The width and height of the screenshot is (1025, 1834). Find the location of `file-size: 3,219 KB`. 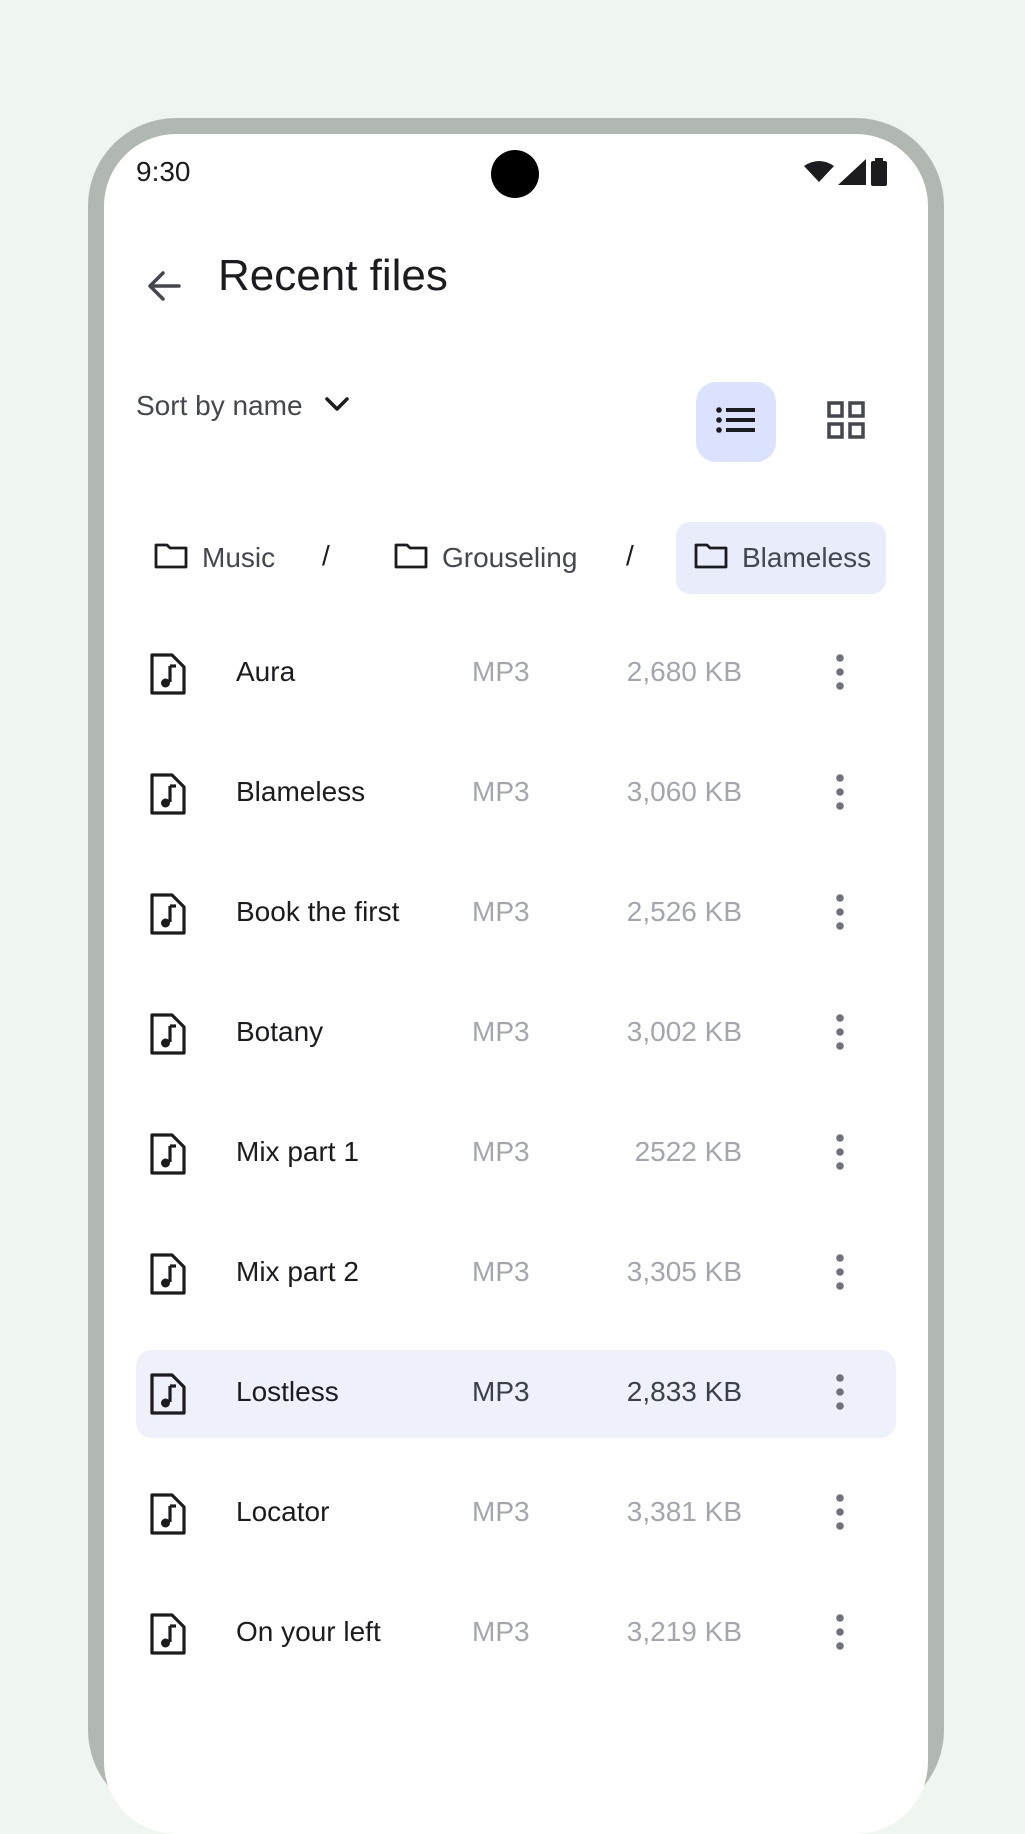

file-size: 3,219 KB is located at coordinates (684, 1631).